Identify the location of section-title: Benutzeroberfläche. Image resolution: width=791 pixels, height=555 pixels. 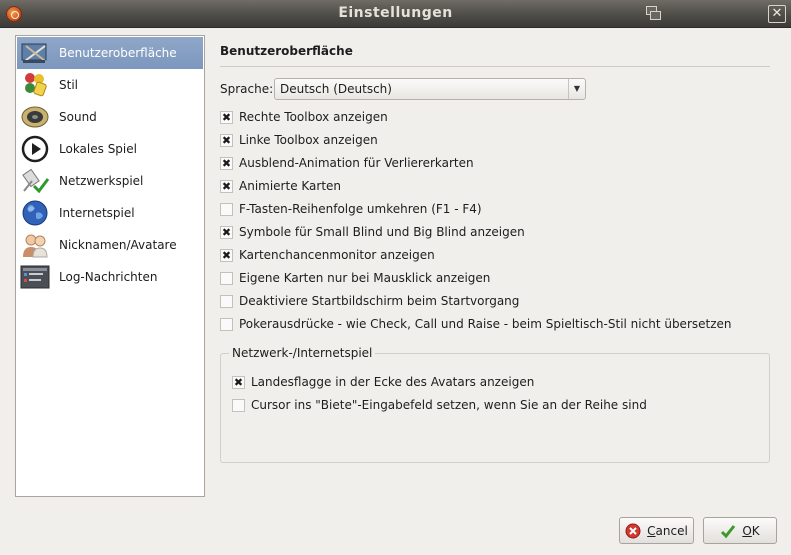
(286, 51).